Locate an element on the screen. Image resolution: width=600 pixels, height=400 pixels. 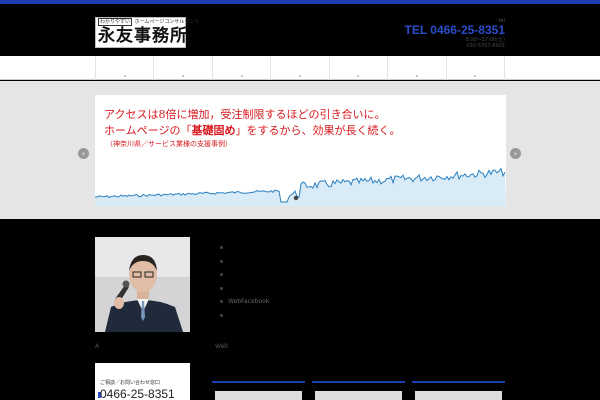
header-tel: TEL 0466-25-8351 is located at coordinates (454, 30).